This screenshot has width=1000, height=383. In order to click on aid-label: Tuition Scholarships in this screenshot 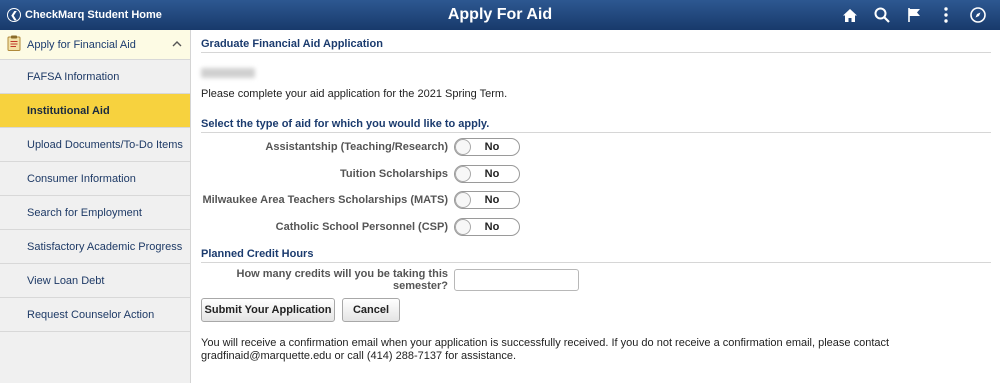, I will do `click(394, 174)`.